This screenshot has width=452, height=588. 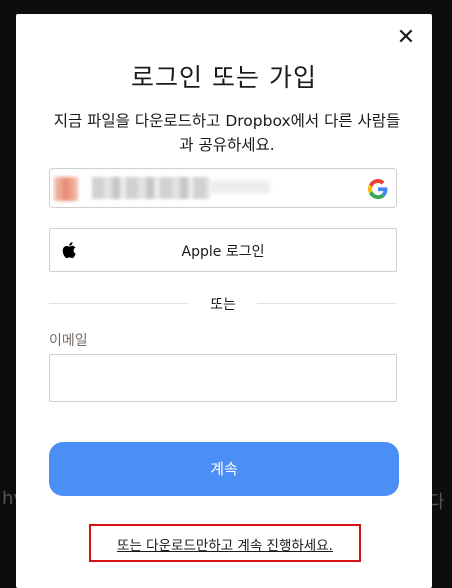 I want to click on close-icon: ✕, so click(x=406, y=38).